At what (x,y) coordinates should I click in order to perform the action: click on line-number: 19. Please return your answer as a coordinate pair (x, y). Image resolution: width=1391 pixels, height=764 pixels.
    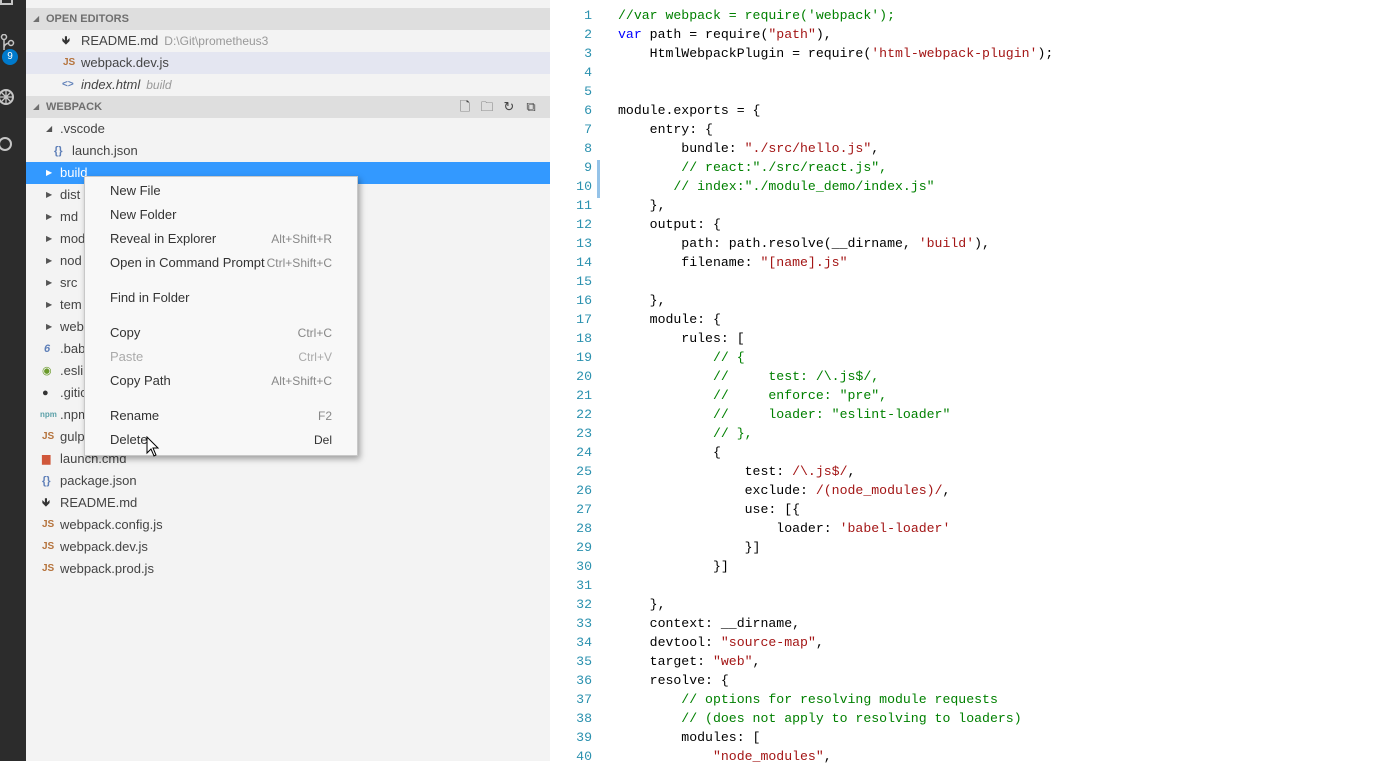
    Looking at the image, I should click on (584, 357).